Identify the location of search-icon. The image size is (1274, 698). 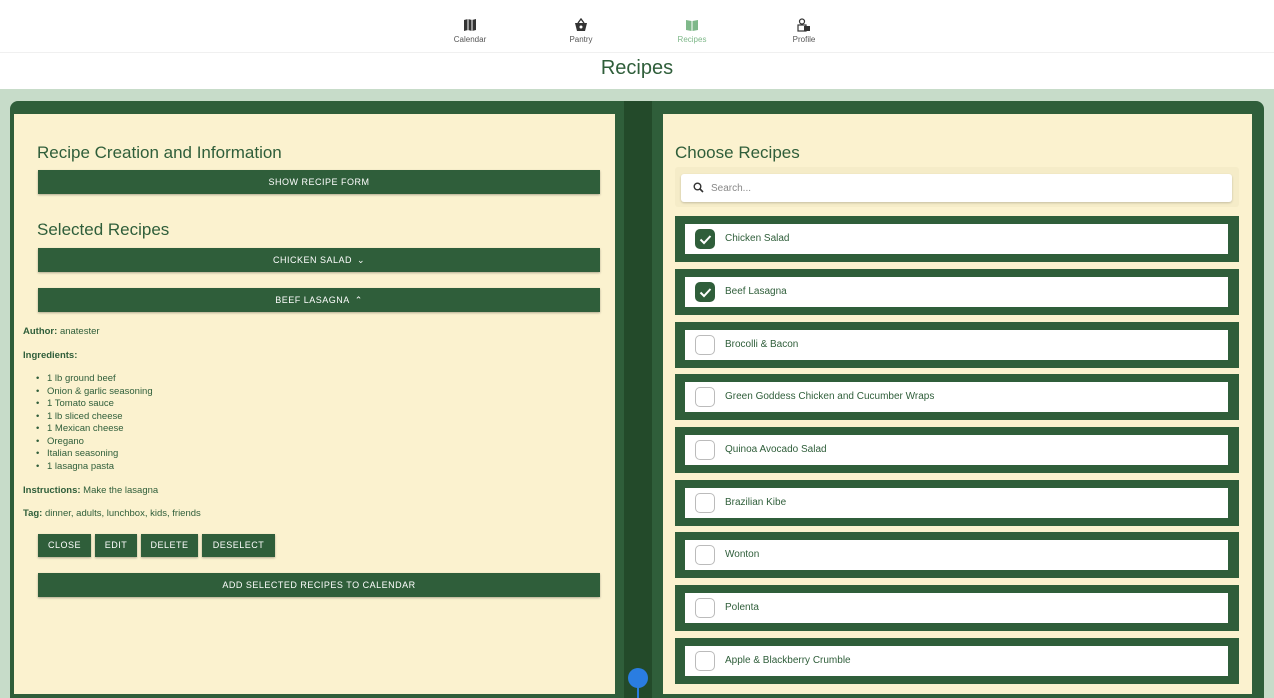
(698, 187).